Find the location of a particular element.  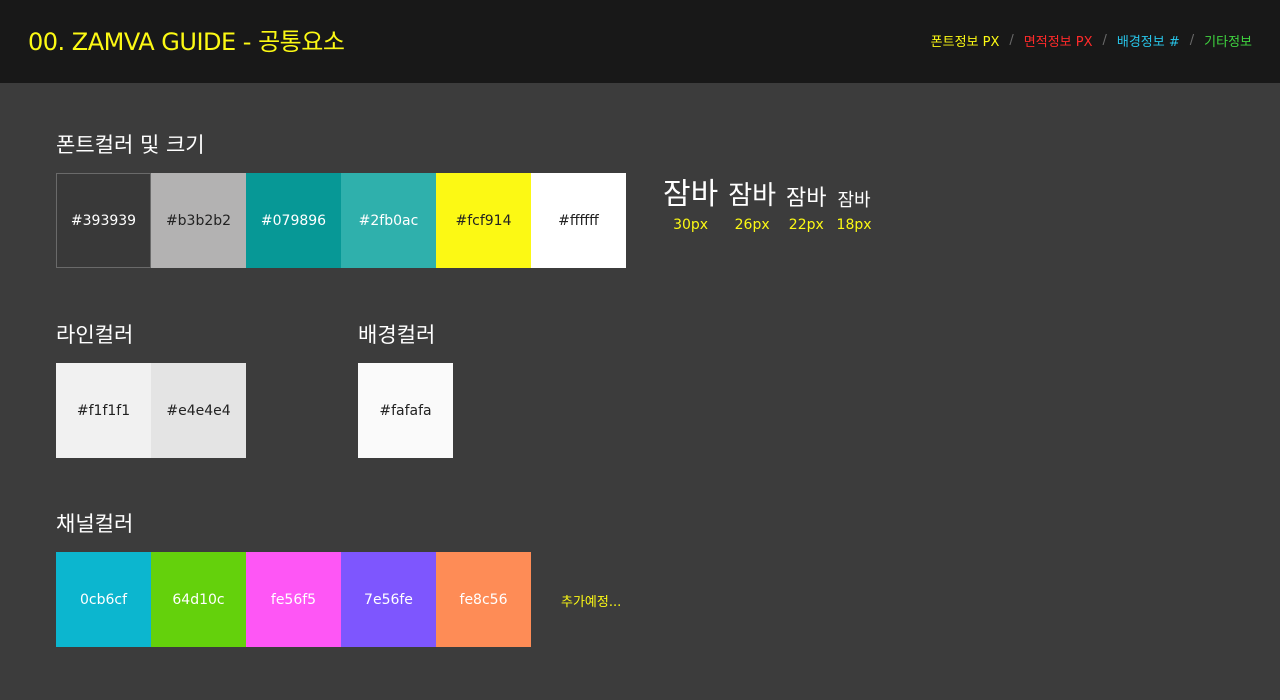

channel-color-swatch: fe8c56 is located at coordinates (483, 599).